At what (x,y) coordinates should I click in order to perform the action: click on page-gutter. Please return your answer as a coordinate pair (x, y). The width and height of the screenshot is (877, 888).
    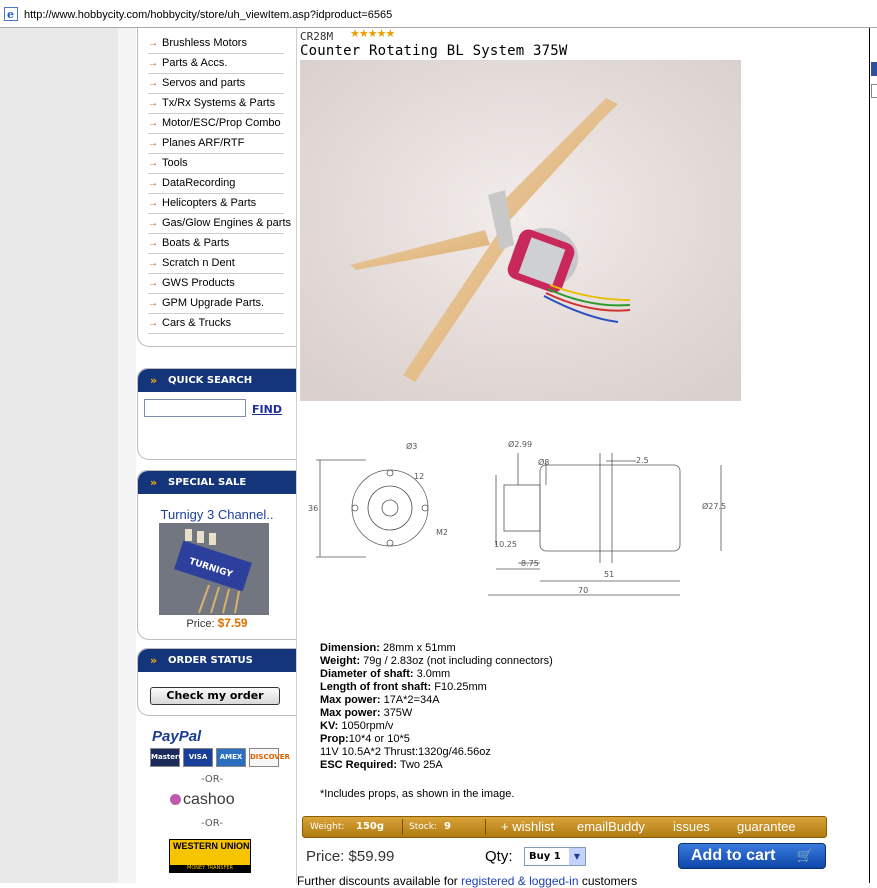
    Looking at the image, I should click on (127, 455).